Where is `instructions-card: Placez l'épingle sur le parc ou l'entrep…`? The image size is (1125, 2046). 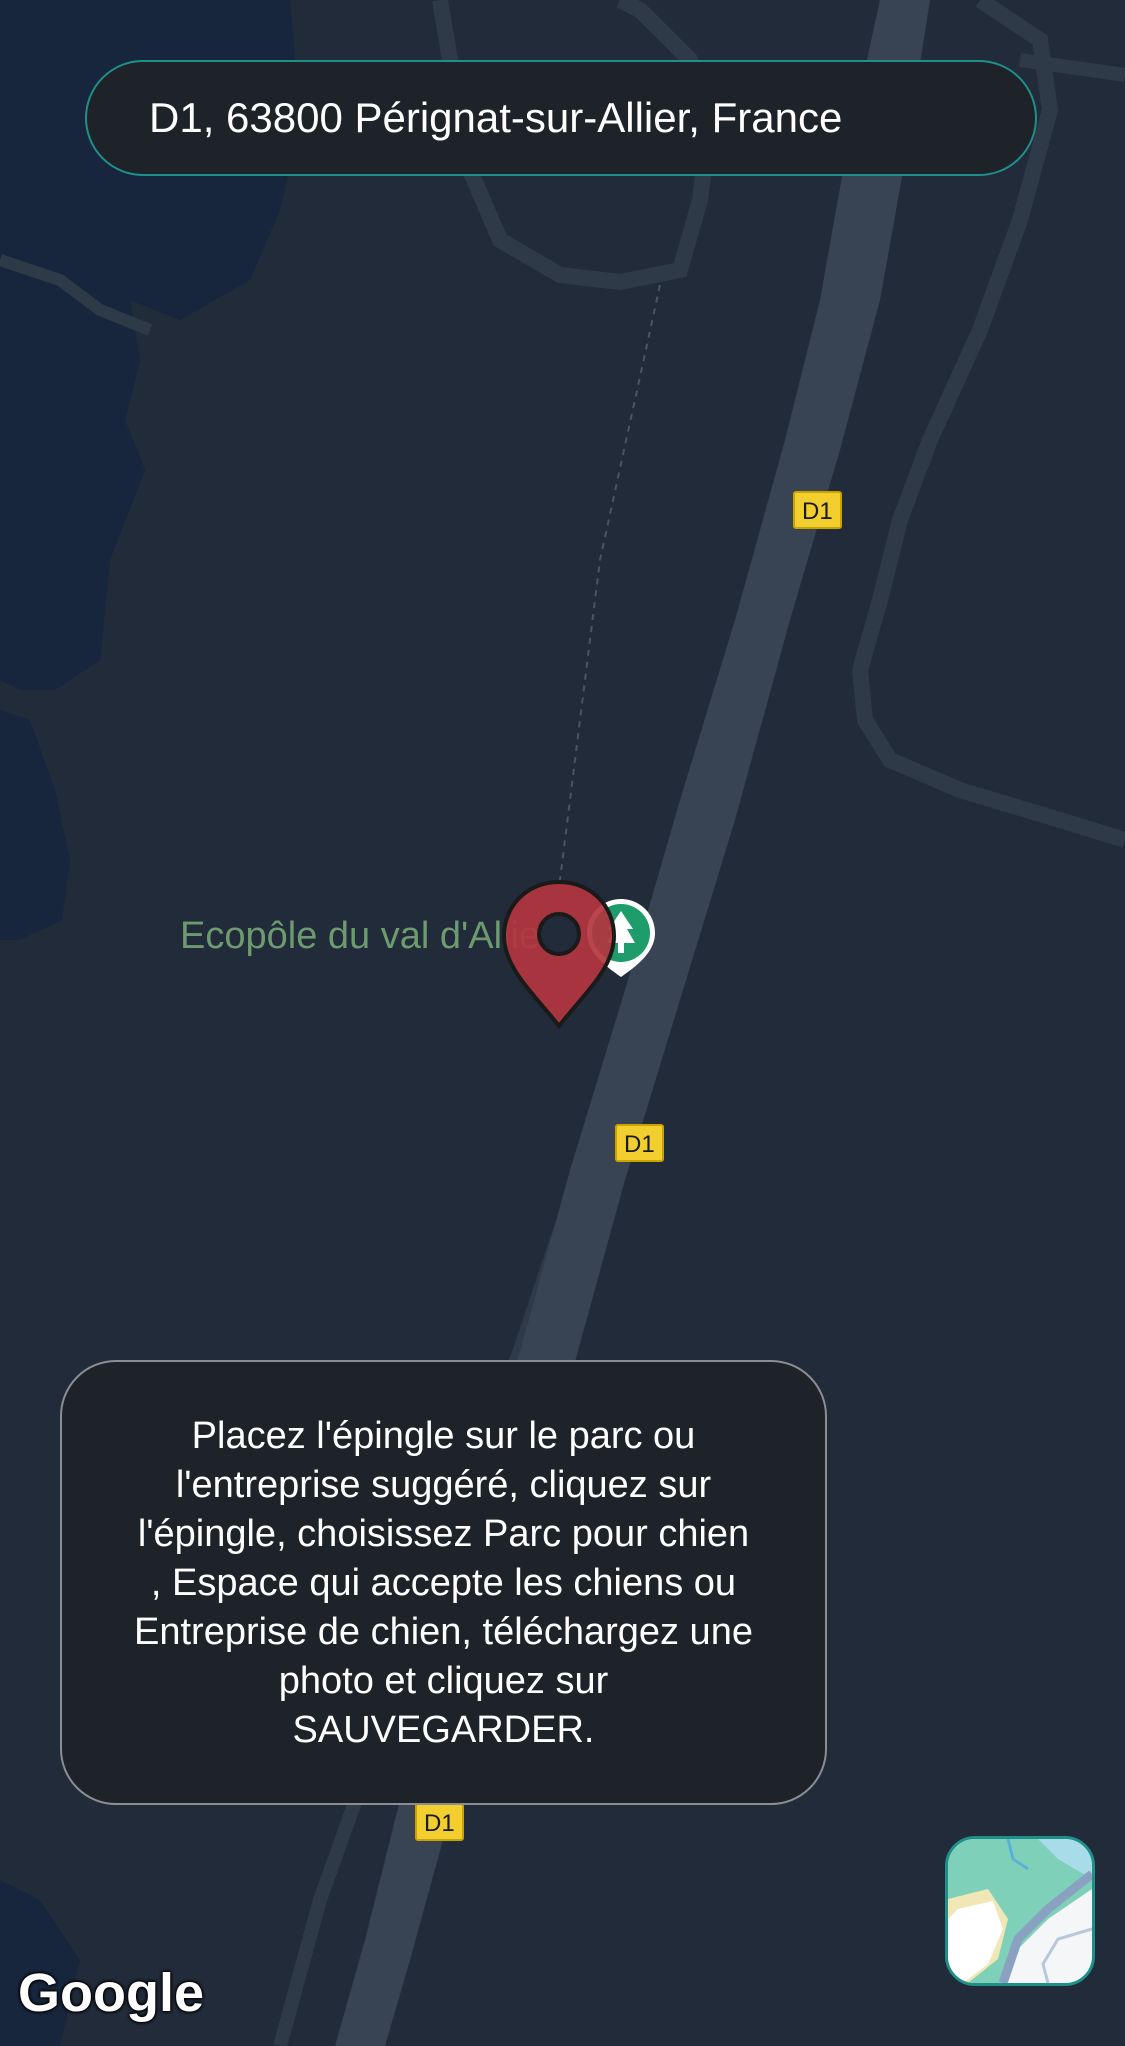 instructions-card: Placez l'épingle sur le parc ou l'entrep… is located at coordinates (443, 1582).